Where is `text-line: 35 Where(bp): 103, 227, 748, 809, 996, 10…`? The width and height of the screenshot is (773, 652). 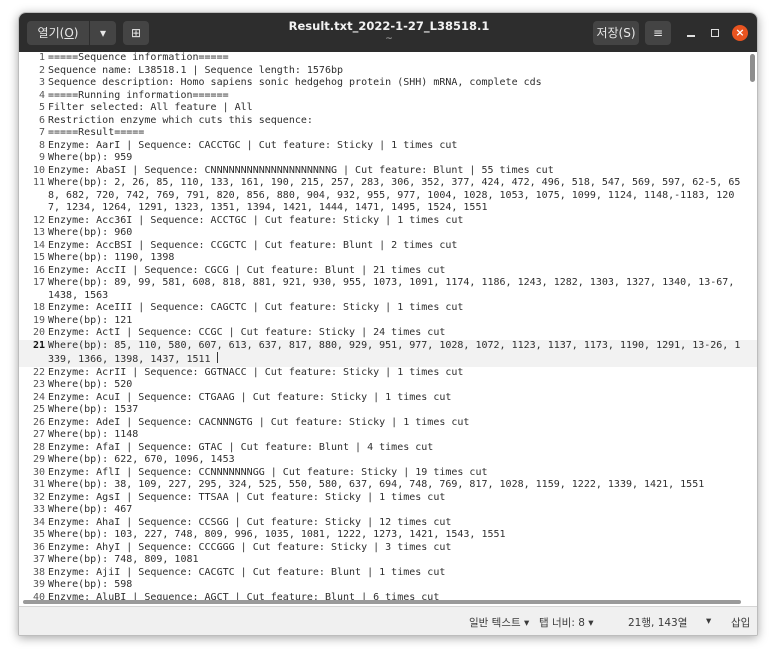 text-line: 35 Where(bp): 103, 227, 748, 809, 996, 10… is located at coordinates (388, 535).